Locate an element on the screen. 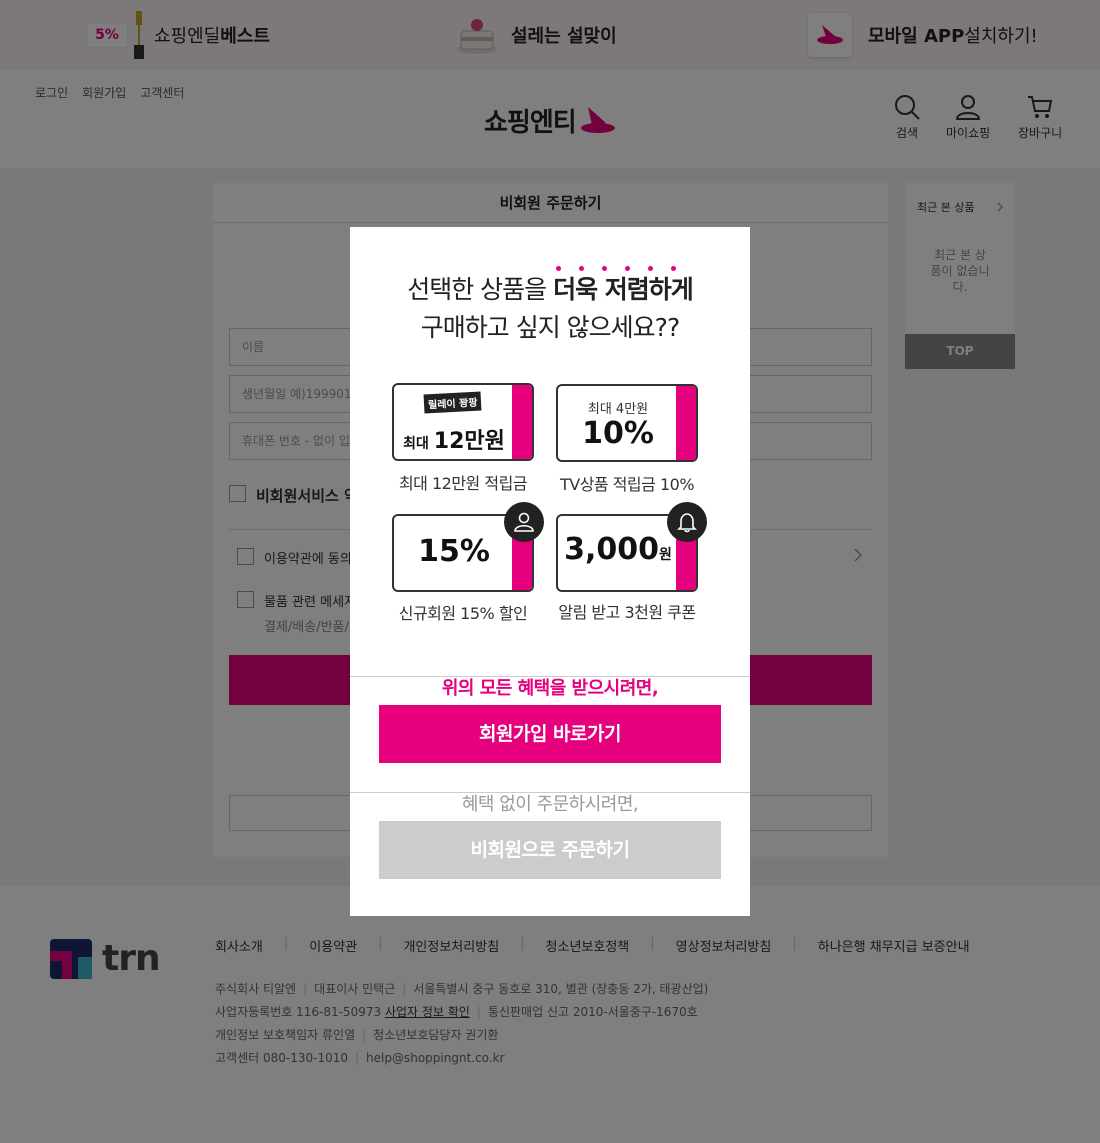 The width and height of the screenshot is (1100, 1143). bell-icon is located at coordinates (687, 523).